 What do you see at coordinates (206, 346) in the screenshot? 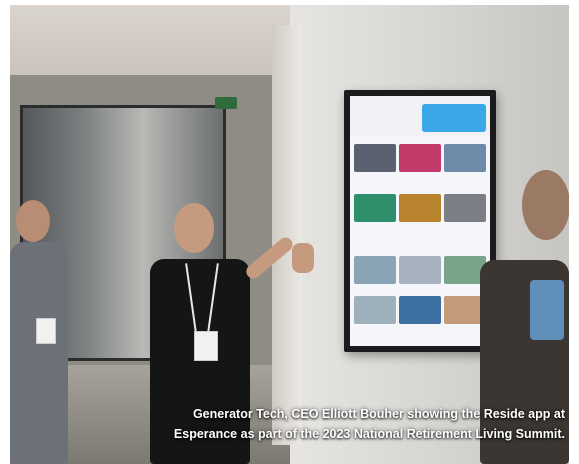
I see `presenter-badge` at bounding box center [206, 346].